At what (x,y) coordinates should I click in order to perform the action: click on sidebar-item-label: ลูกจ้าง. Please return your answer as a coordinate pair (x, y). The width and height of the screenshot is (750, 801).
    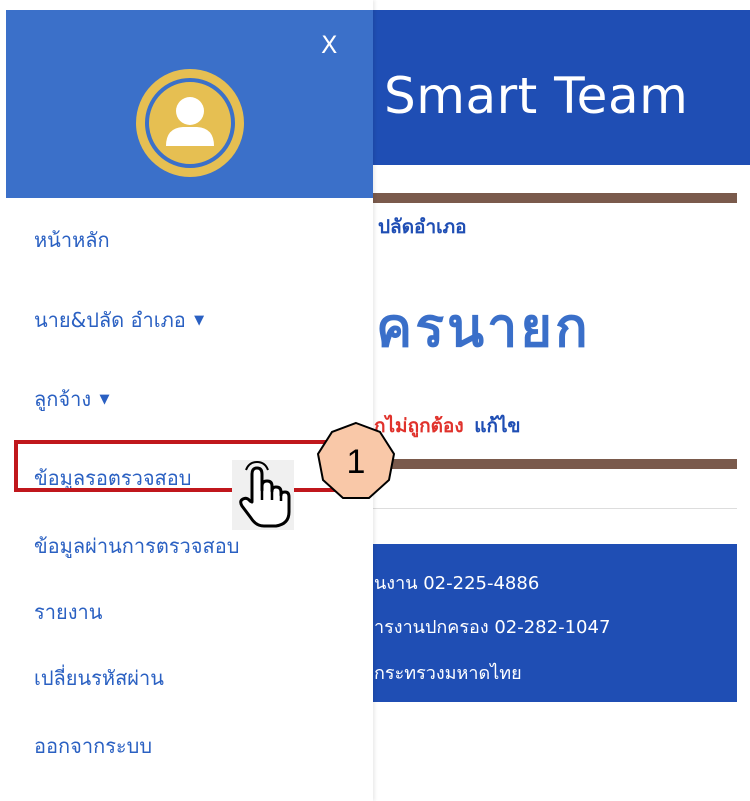
    Looking at the image, I should click on (63, 399).